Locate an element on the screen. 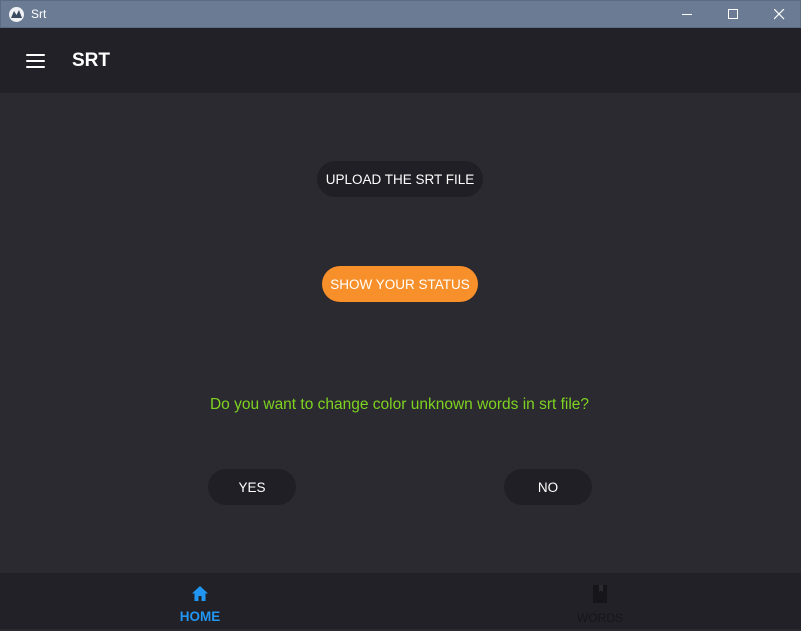 This screenshot has width=803, height=631. bottom-navigation: HOME WORDS is located at coordinates (400, 601).